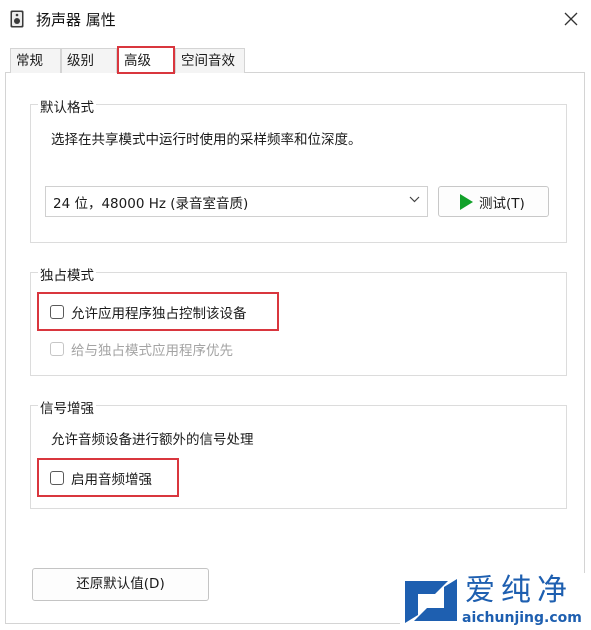 The height and width of the screenshot is (630, 591). What do you see at coordinates (76, 20) in the screenshot?
I see `window-title: 扬声器 属性` at bounding box center [76, 20].